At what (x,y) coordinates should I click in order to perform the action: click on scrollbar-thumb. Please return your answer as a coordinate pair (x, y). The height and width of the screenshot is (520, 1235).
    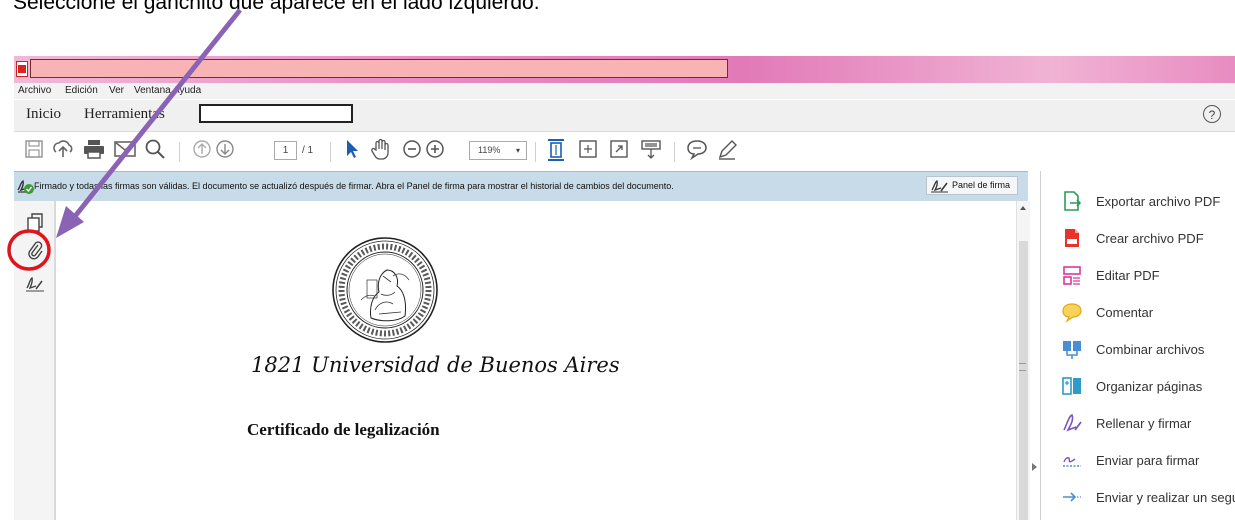
    Looking at the image, I should click on (1023, 380).